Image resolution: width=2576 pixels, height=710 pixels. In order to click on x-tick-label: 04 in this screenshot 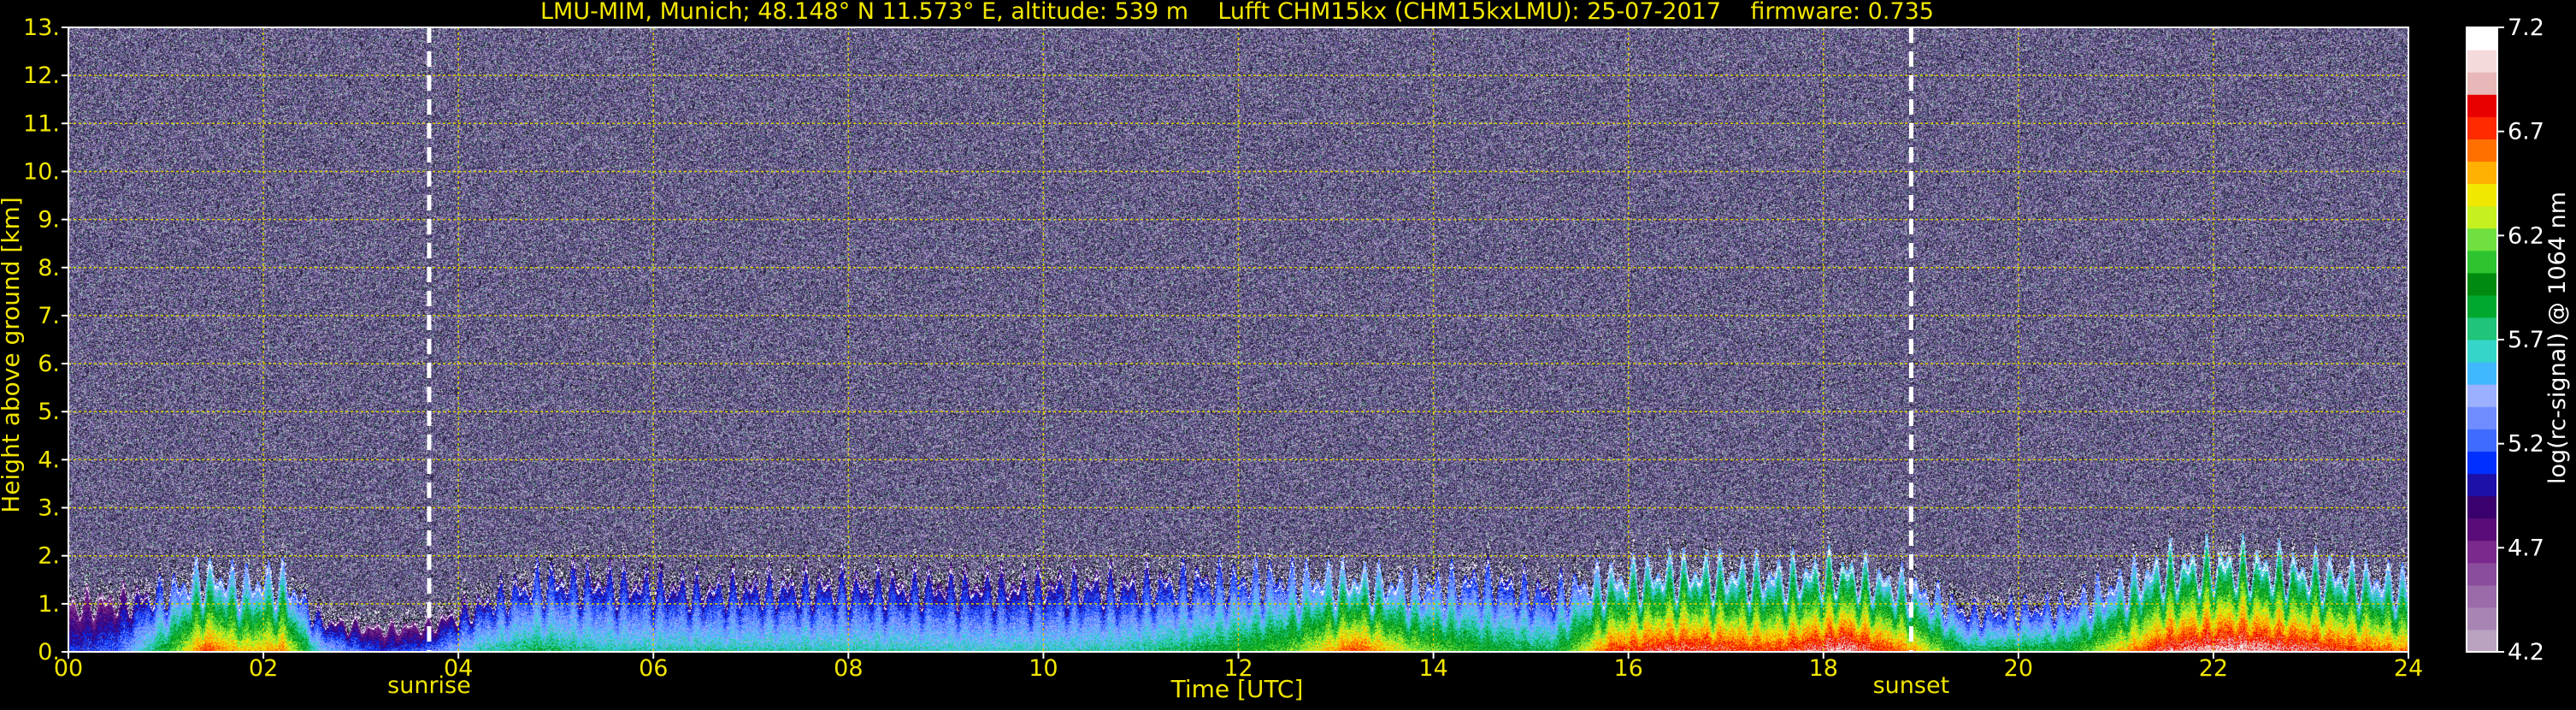, I will do `click(458, 668)`.